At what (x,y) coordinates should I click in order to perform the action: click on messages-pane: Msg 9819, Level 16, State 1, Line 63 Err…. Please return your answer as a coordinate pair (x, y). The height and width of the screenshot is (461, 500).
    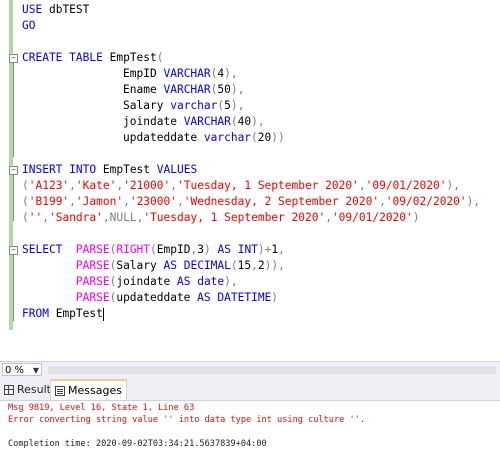
    Looking at the image, I should click on (250, 431).